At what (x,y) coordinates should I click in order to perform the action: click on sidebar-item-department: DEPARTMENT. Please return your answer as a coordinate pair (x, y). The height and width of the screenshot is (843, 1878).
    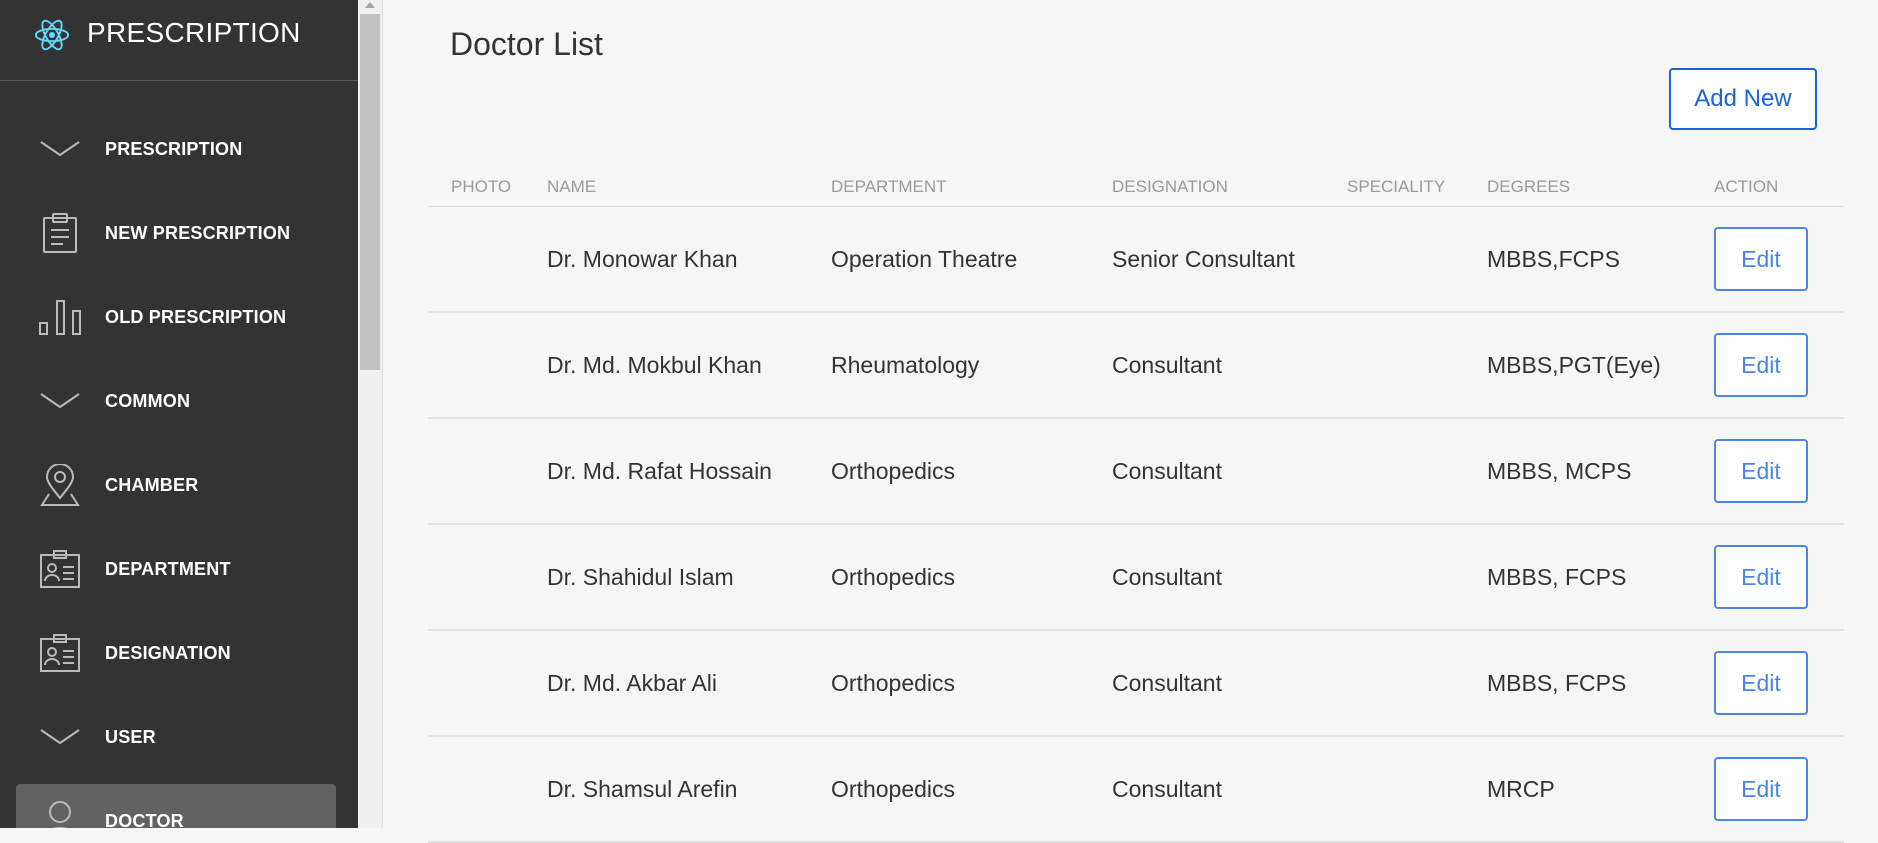
    Looking at the image, I should click on (176, 569).